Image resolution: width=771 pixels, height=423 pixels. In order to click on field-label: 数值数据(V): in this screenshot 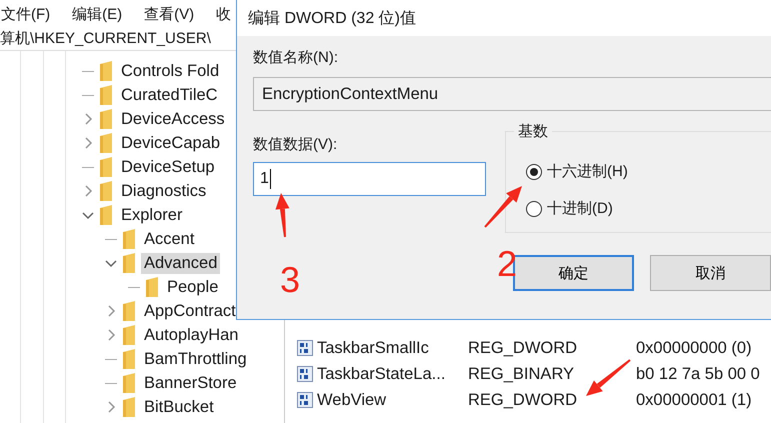, I will do `click(295, 144)`.